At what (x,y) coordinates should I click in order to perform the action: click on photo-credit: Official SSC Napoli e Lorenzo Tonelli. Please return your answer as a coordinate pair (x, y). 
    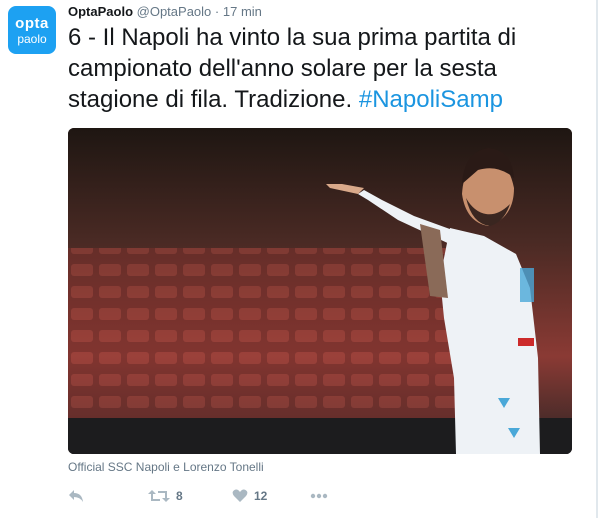
    Looking at the image, I should click on (166, 467).